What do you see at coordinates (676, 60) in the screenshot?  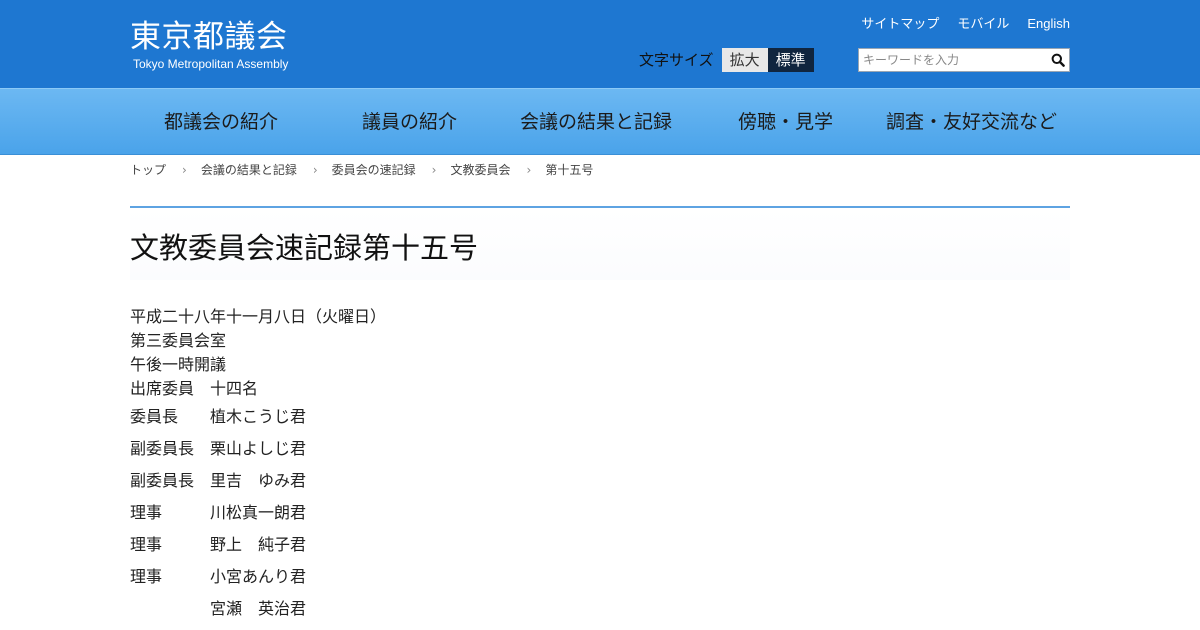 I see `font-size-label: 文字サイズ` at bounding box center [676, 60].